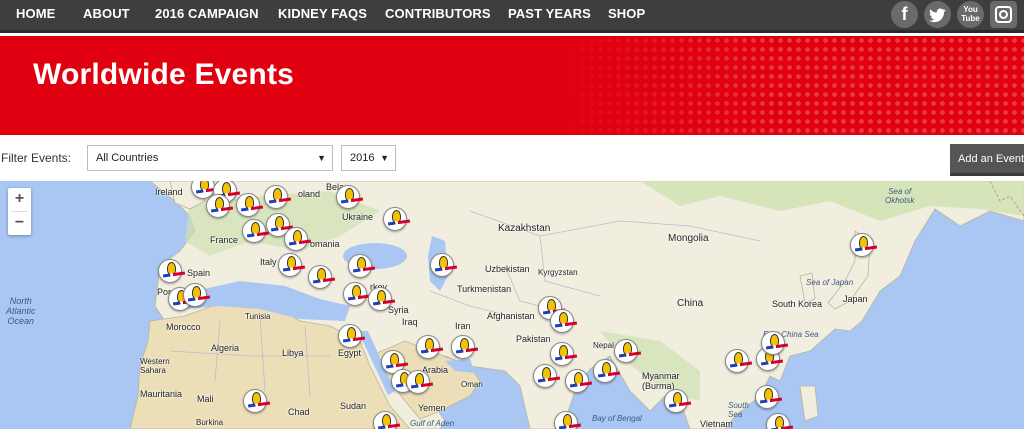 The image size is (1024, 429). I want to click on nav-shop: SHOP, so click(626, 15).